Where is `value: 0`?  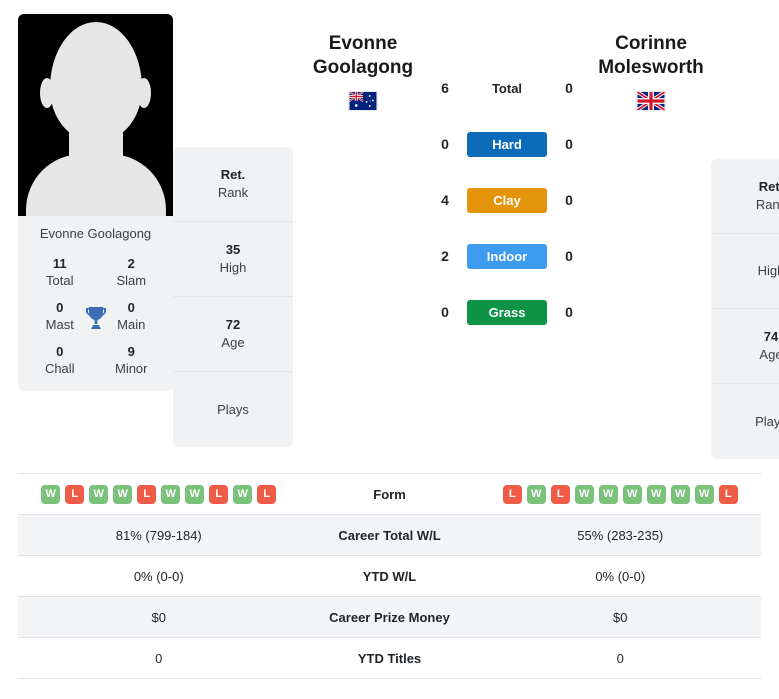 value: 0 is located at coordinates (60, 351).